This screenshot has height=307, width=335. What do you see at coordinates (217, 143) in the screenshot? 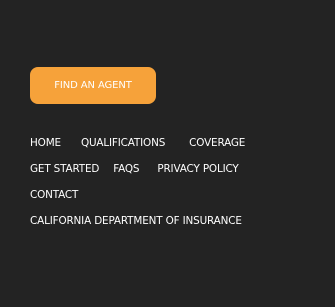
I see `footer-link-coverage: COVERAGE` at bounding box center [217, 143].